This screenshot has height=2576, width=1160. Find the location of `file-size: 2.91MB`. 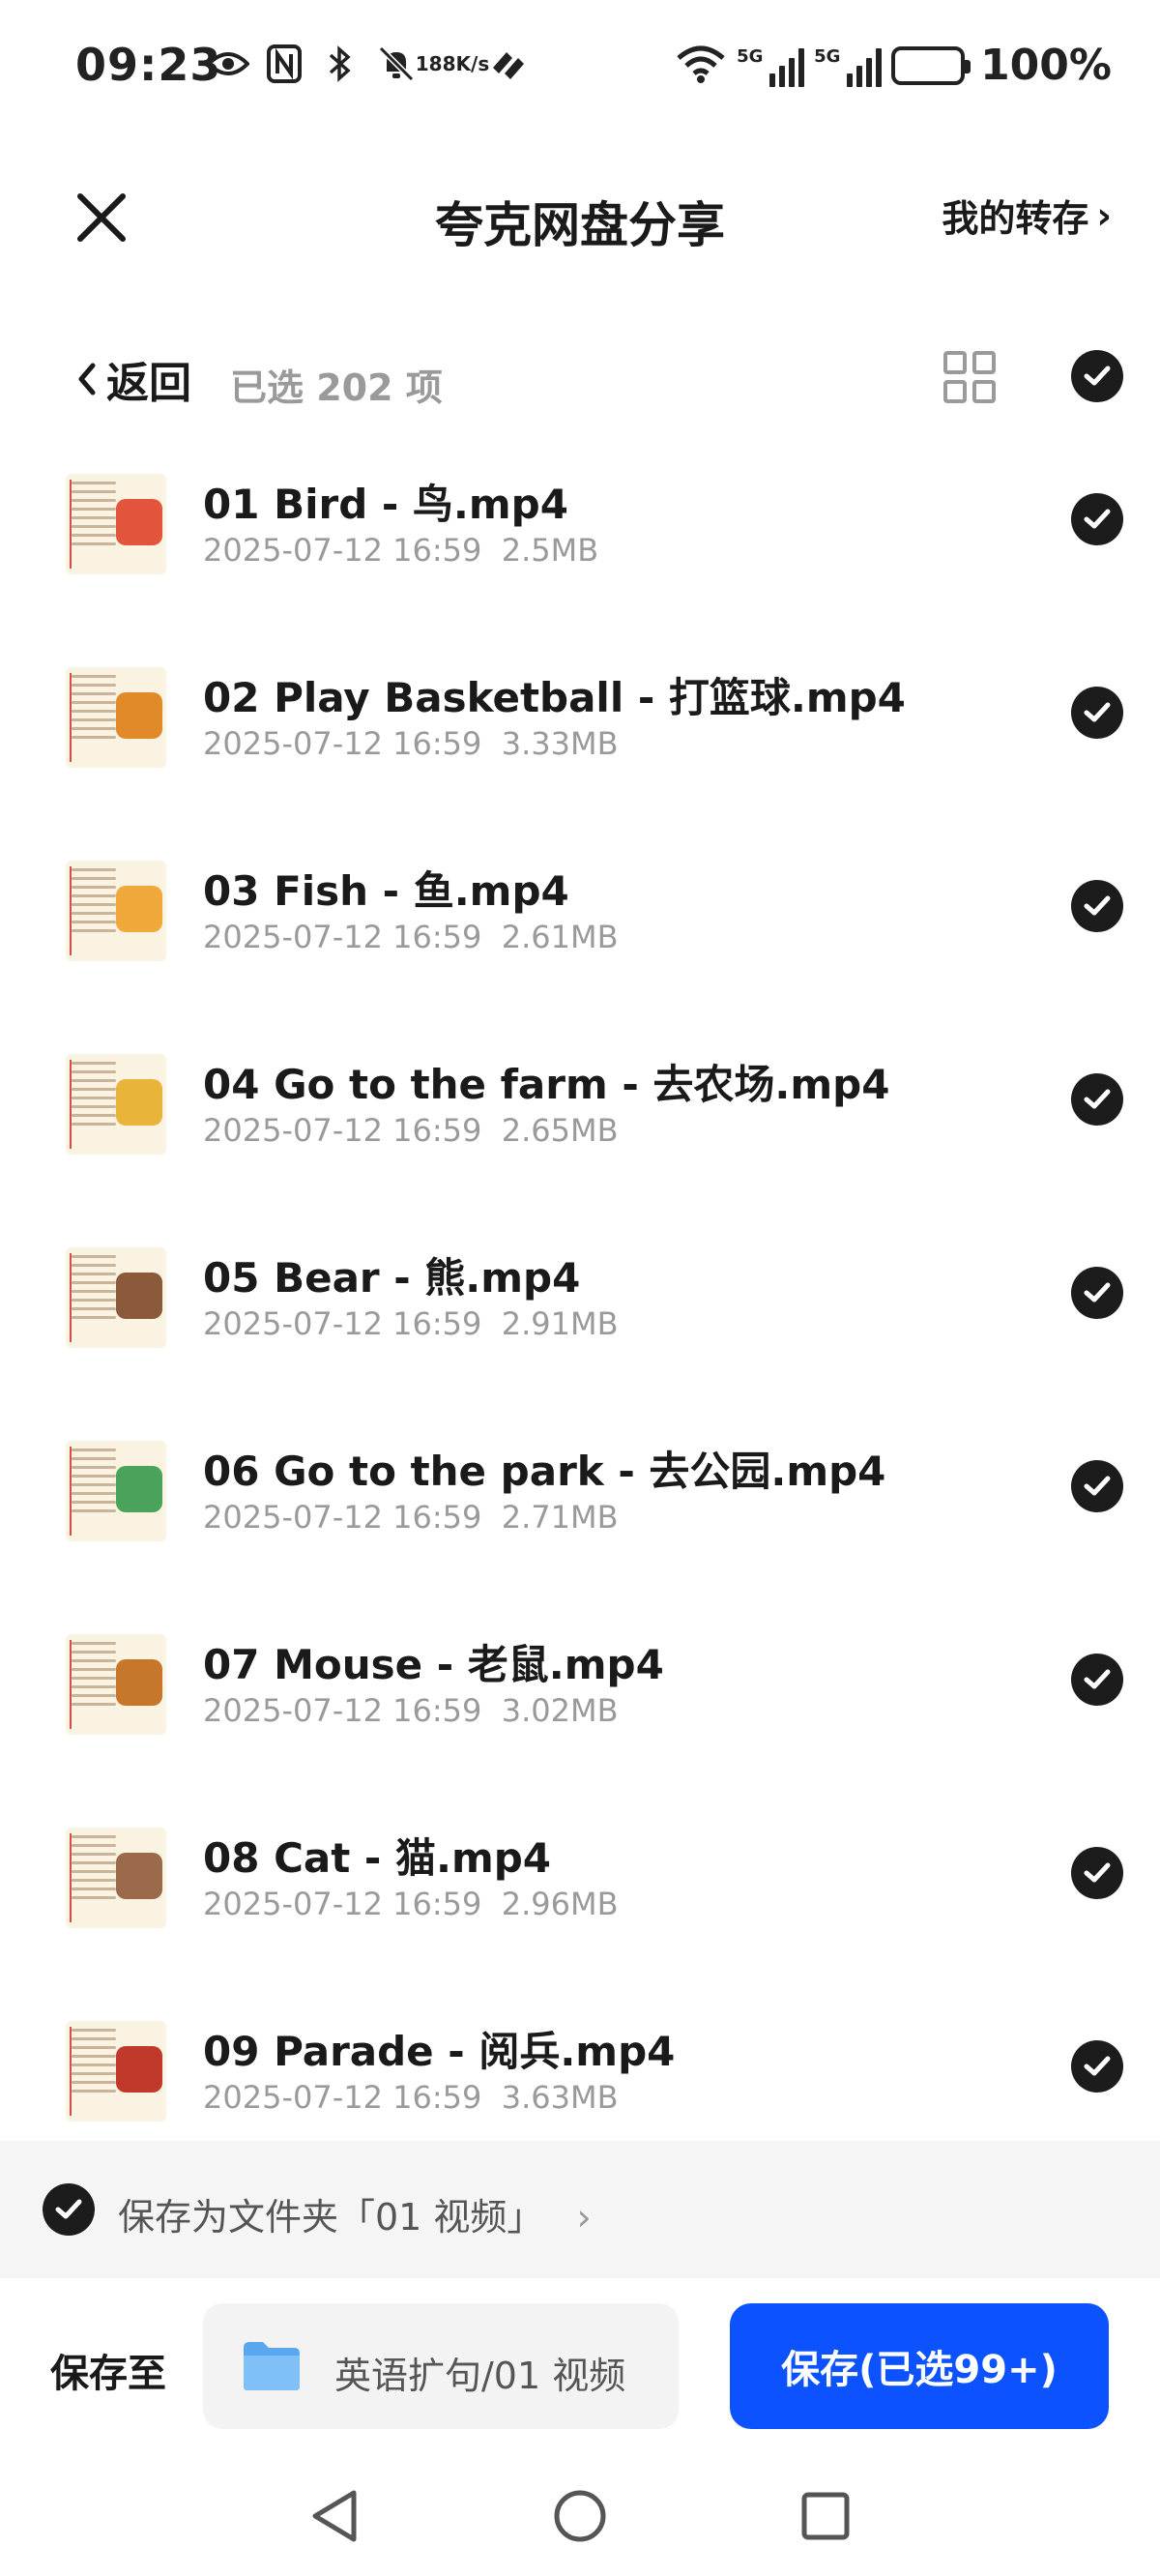

file-size: 2.91MB is located at coordinates (560, 1323).